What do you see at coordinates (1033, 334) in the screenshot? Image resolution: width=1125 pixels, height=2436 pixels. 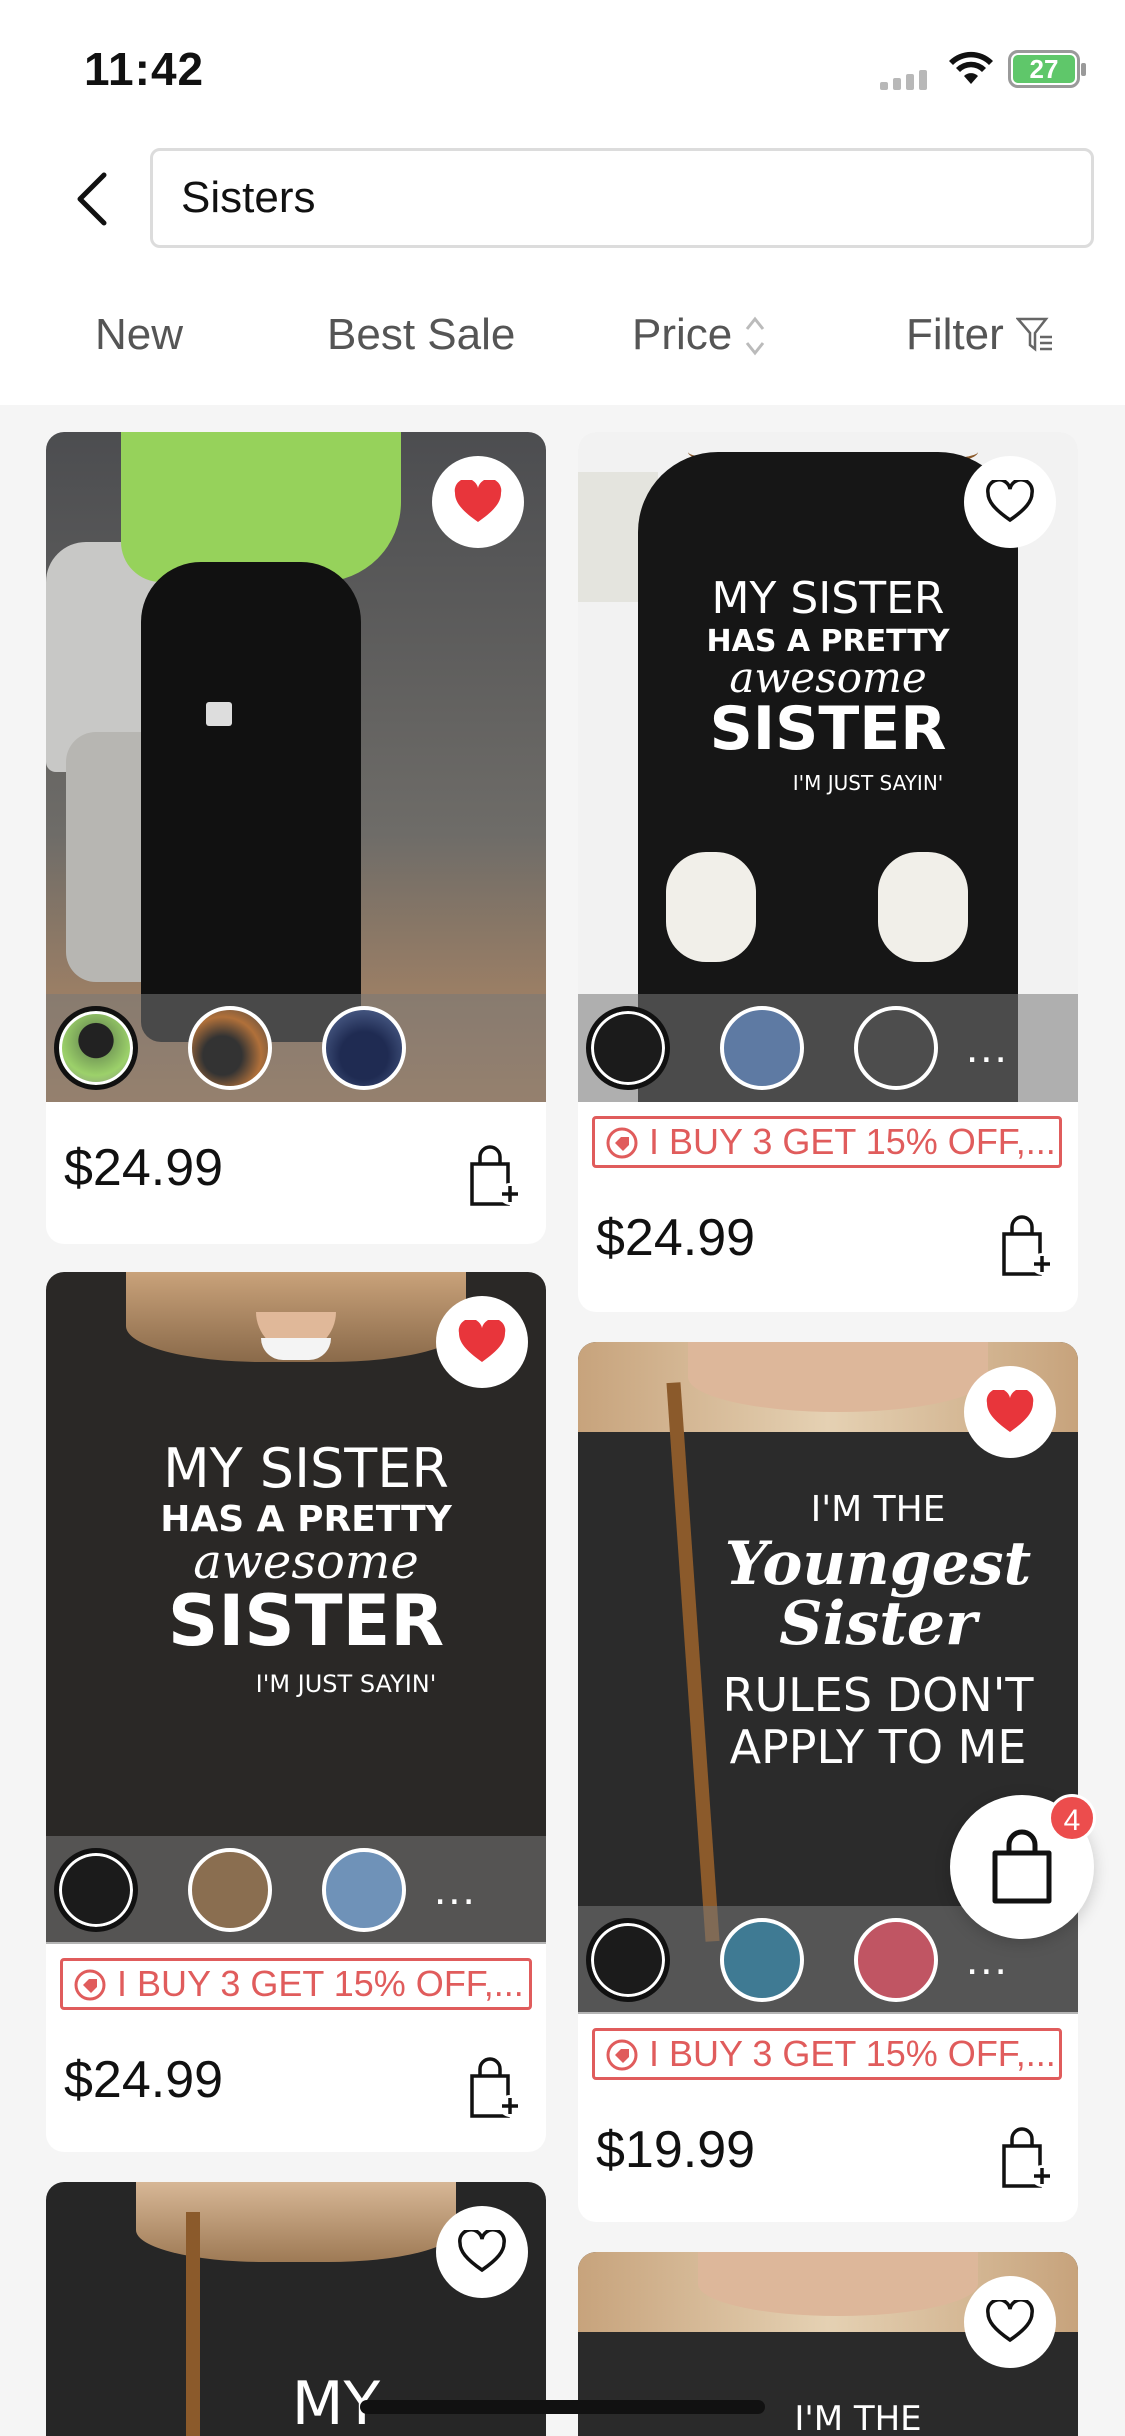 I see `filter-icon` at bounding box center [1033, 334].